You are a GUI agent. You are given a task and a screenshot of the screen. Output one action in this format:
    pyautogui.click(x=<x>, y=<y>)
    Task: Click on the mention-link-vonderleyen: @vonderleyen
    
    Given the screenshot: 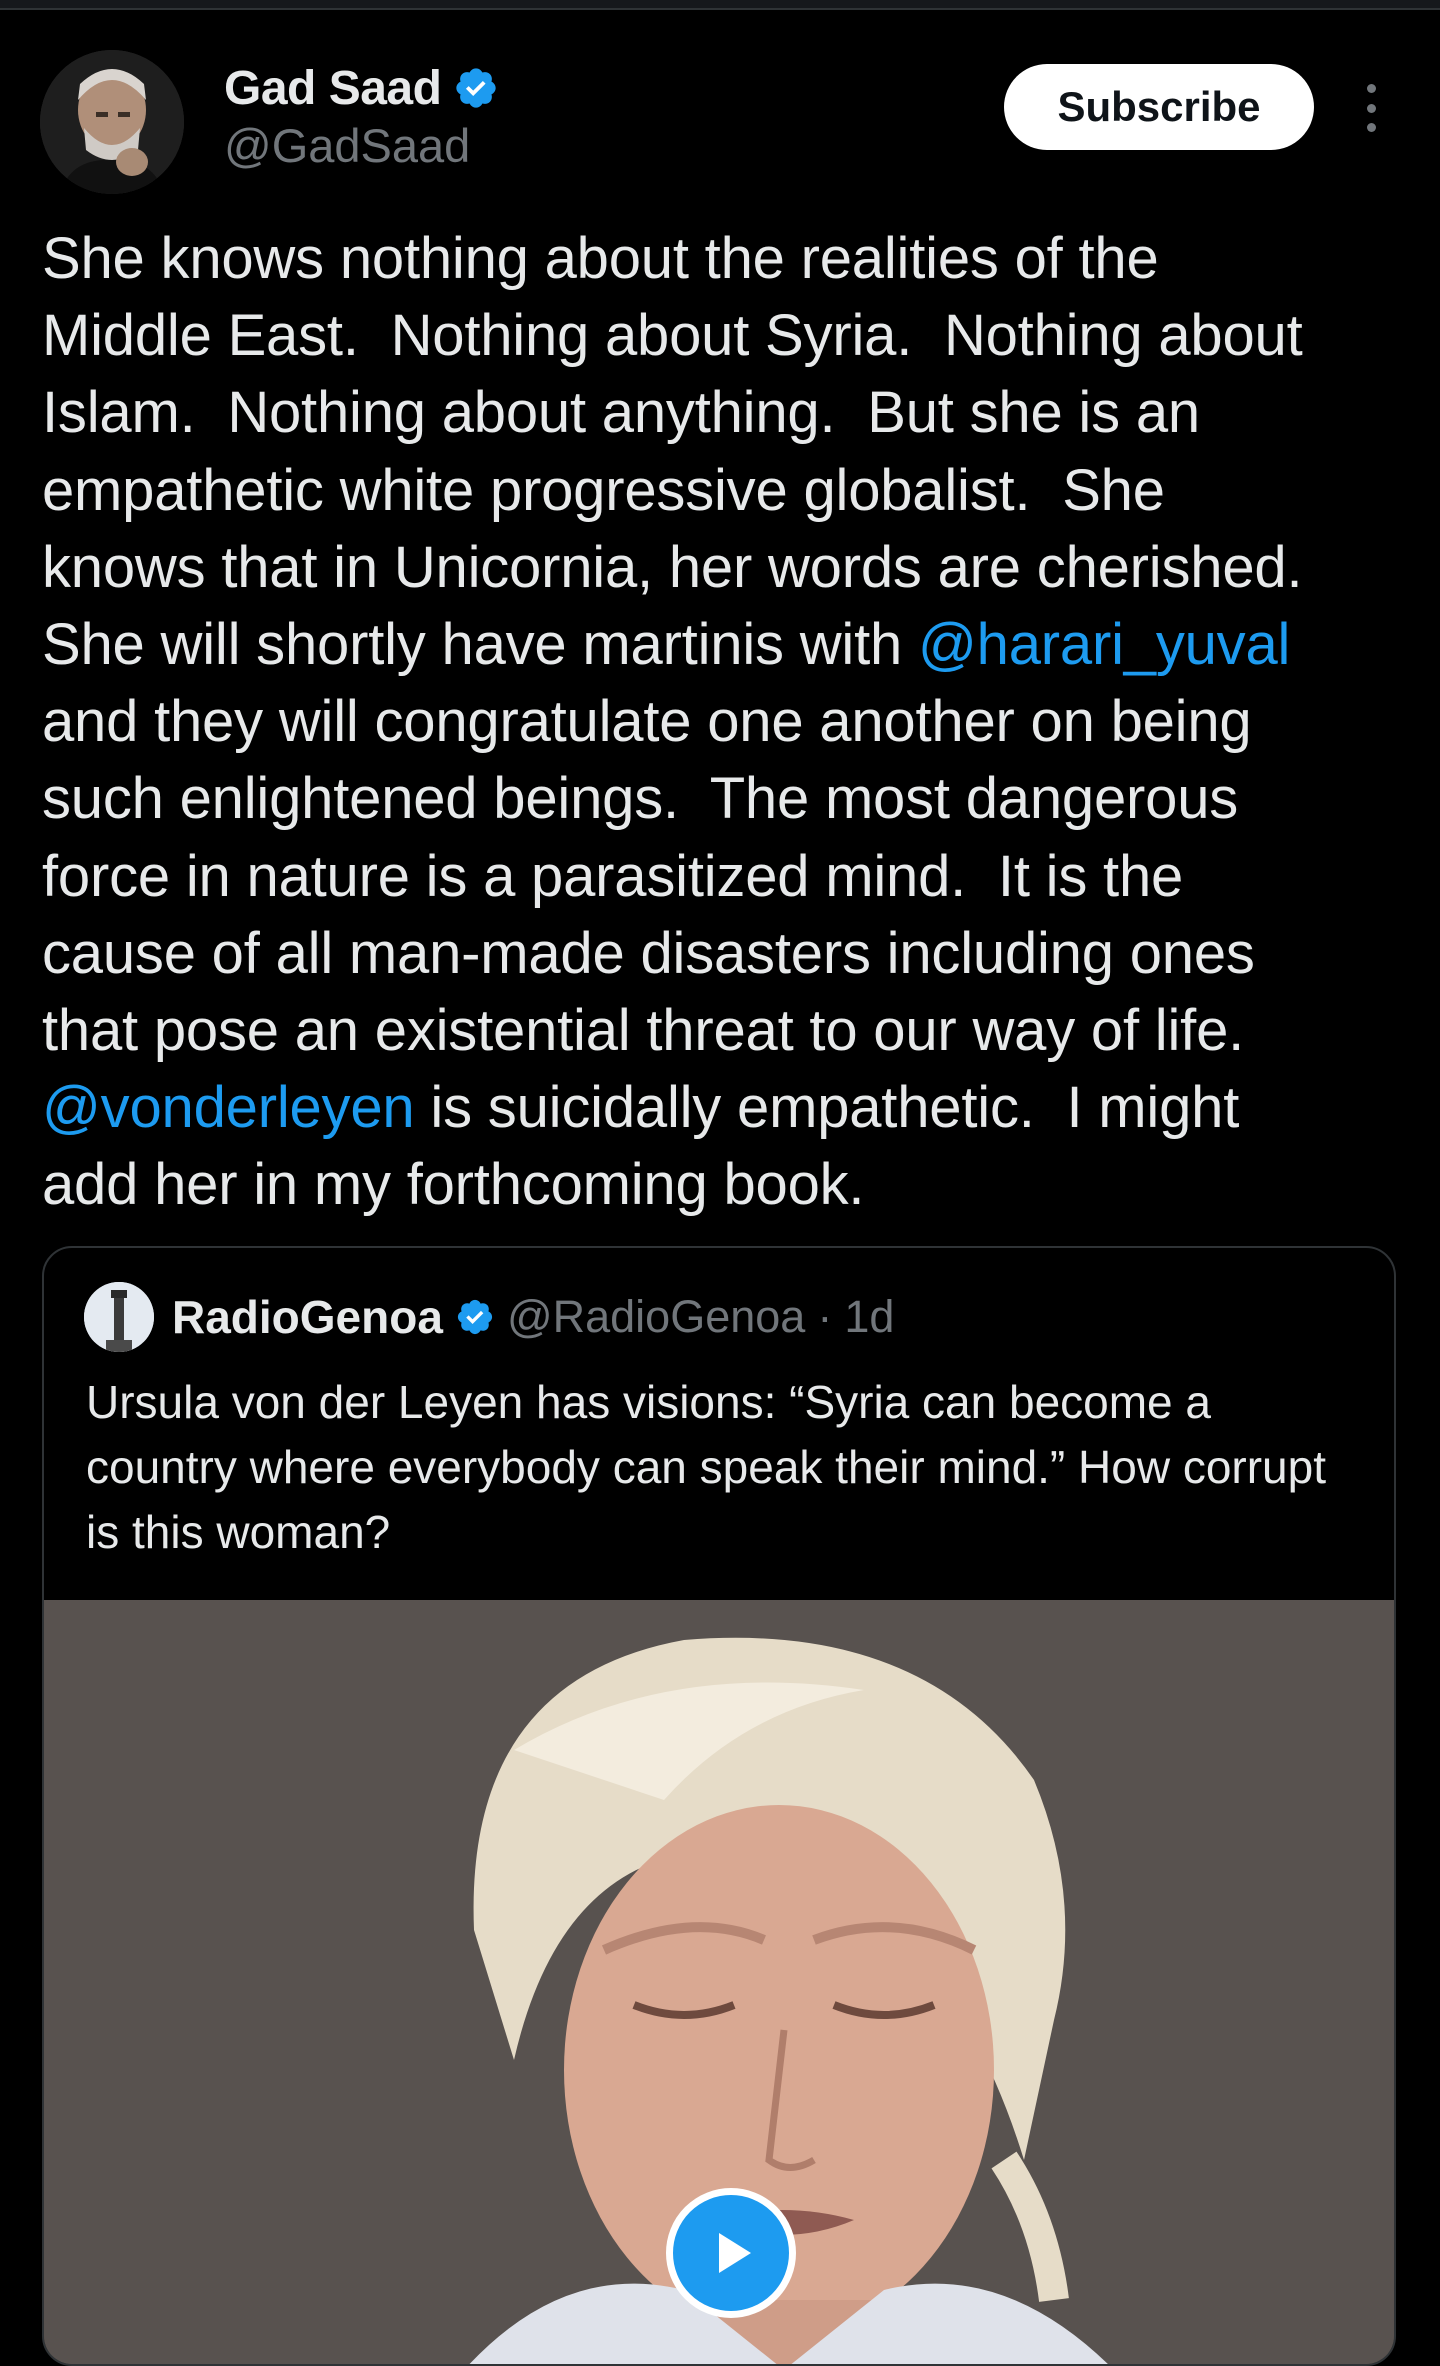 What is the action you would take?
    pyautogui.click(x=228, y=1107)
    